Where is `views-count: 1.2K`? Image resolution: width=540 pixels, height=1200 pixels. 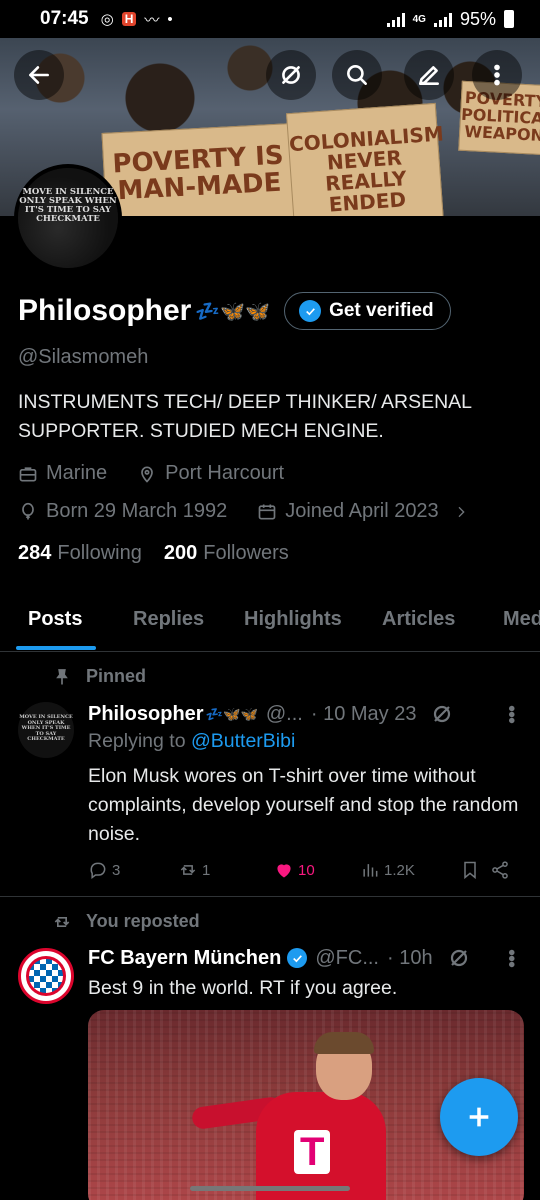
views-count: 1.2K is located at coordinates (399, 870).